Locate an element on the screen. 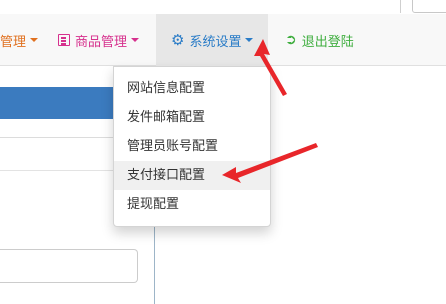  nav-admin-menu: 管理 is located at coordinates (22, 40).